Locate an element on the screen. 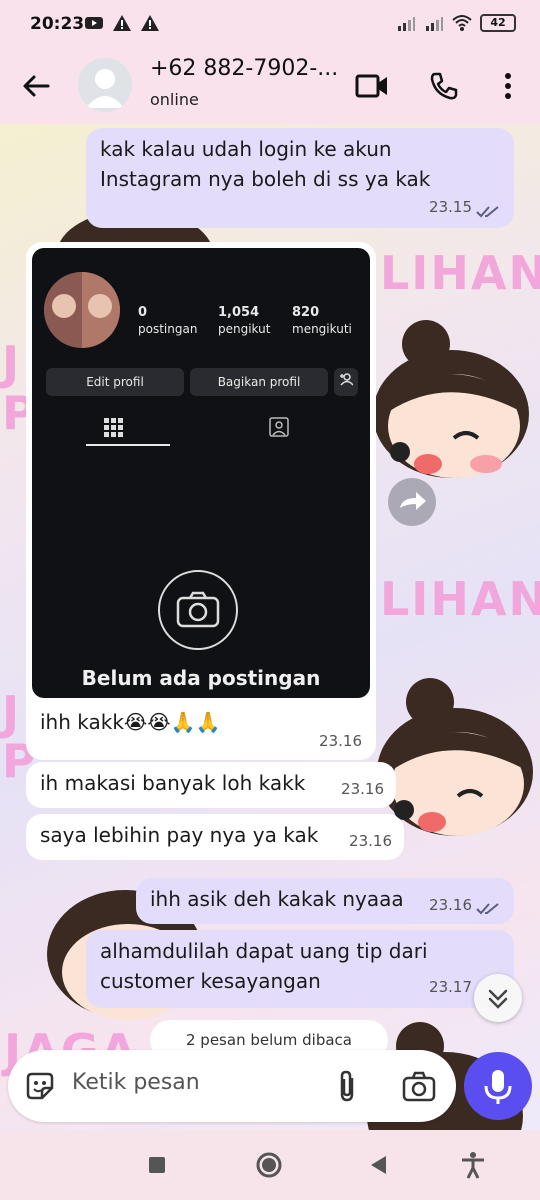 The height and width of the screenshot is (1200, 540). more-vertical-icon is located at coordinates (508, 86).